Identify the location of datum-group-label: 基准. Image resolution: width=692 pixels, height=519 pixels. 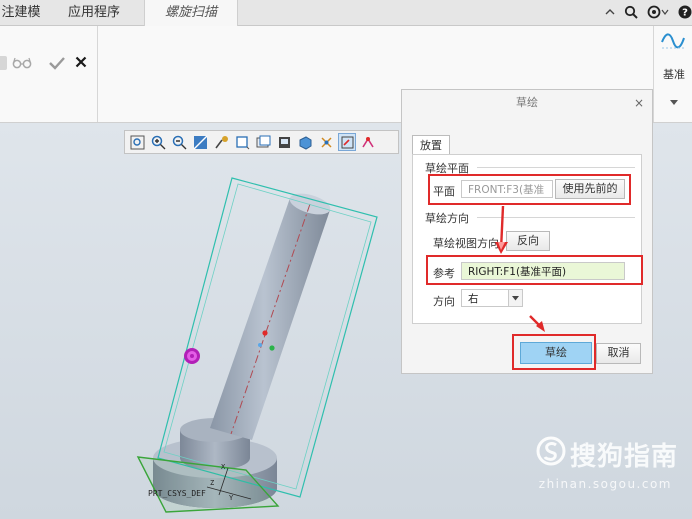
(674, 74).